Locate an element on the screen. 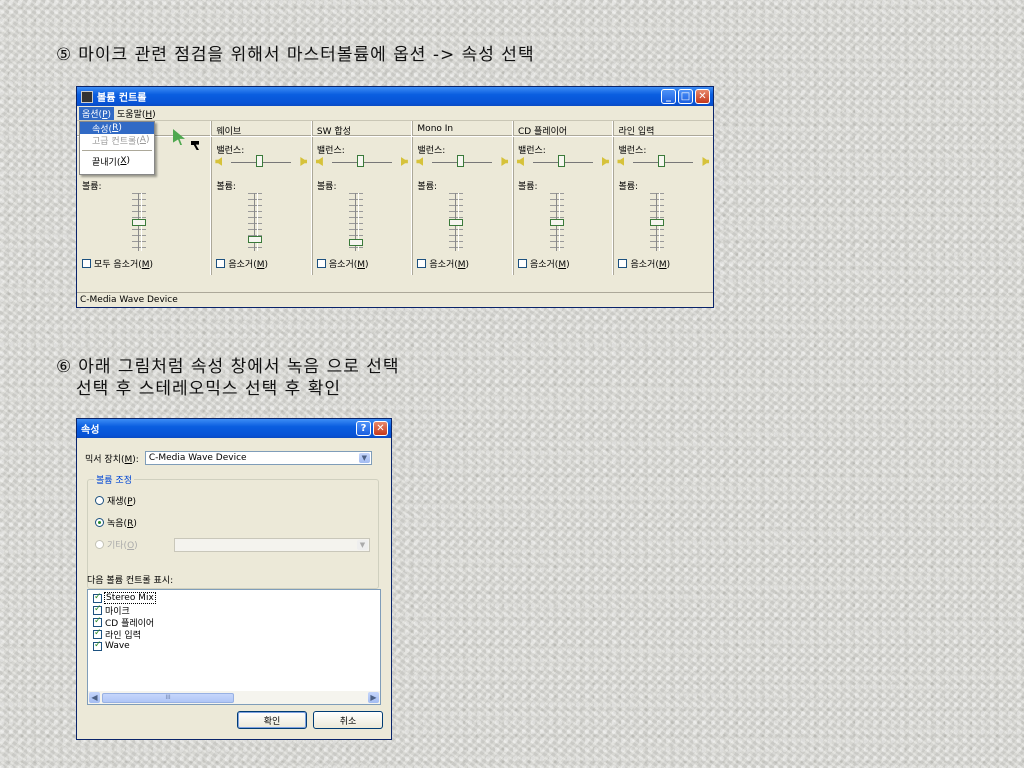  menu-item-advanced-controls: 고급 컨트롤(A) is located at coordinates (117, 140).